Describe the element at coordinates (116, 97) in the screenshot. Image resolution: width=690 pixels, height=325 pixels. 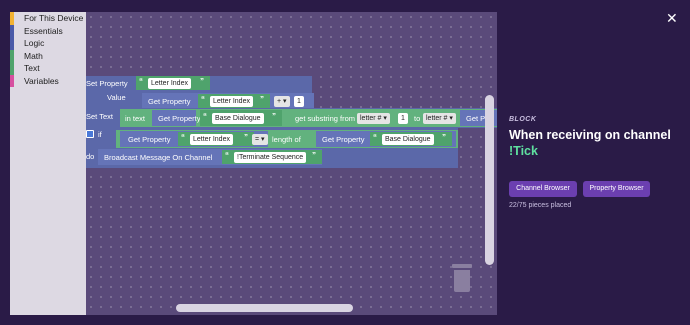
I see `value-label: Value` at that location.